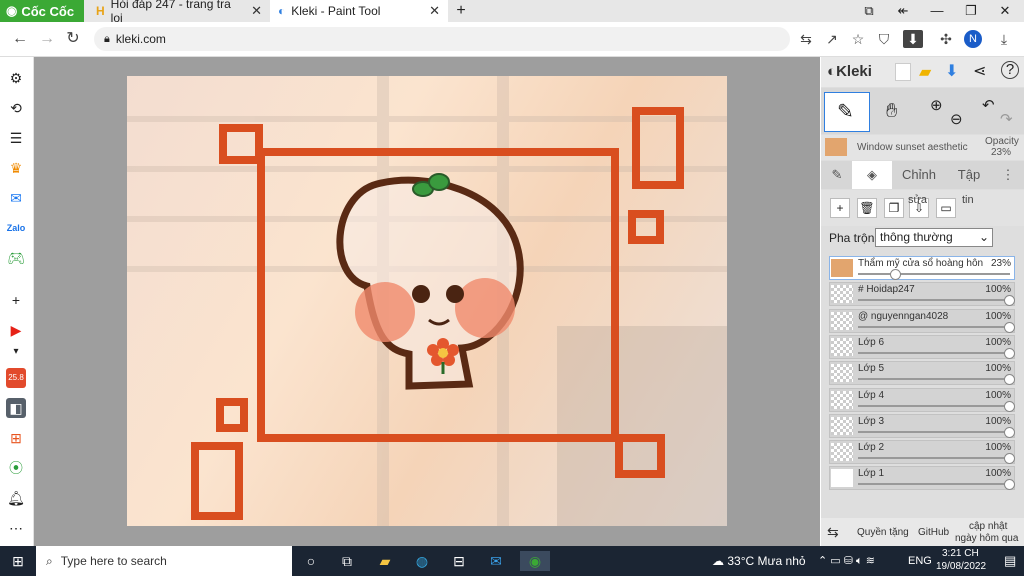 The image size is (1024, 576). I want to click on blend-mode-select: thông thường ⌄, so click(934, 237).